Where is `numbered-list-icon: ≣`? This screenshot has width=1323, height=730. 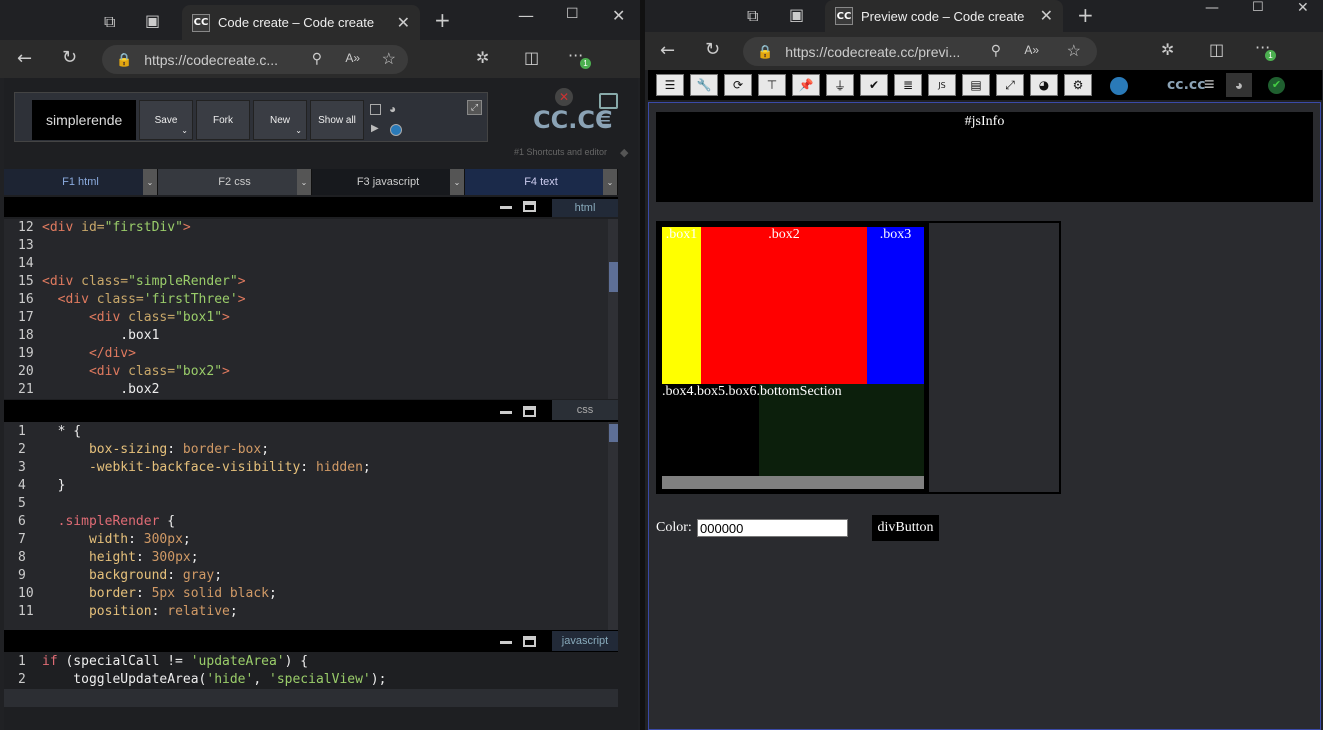 numbered-list-icon: ≣ is located at coordinates (908, 85).